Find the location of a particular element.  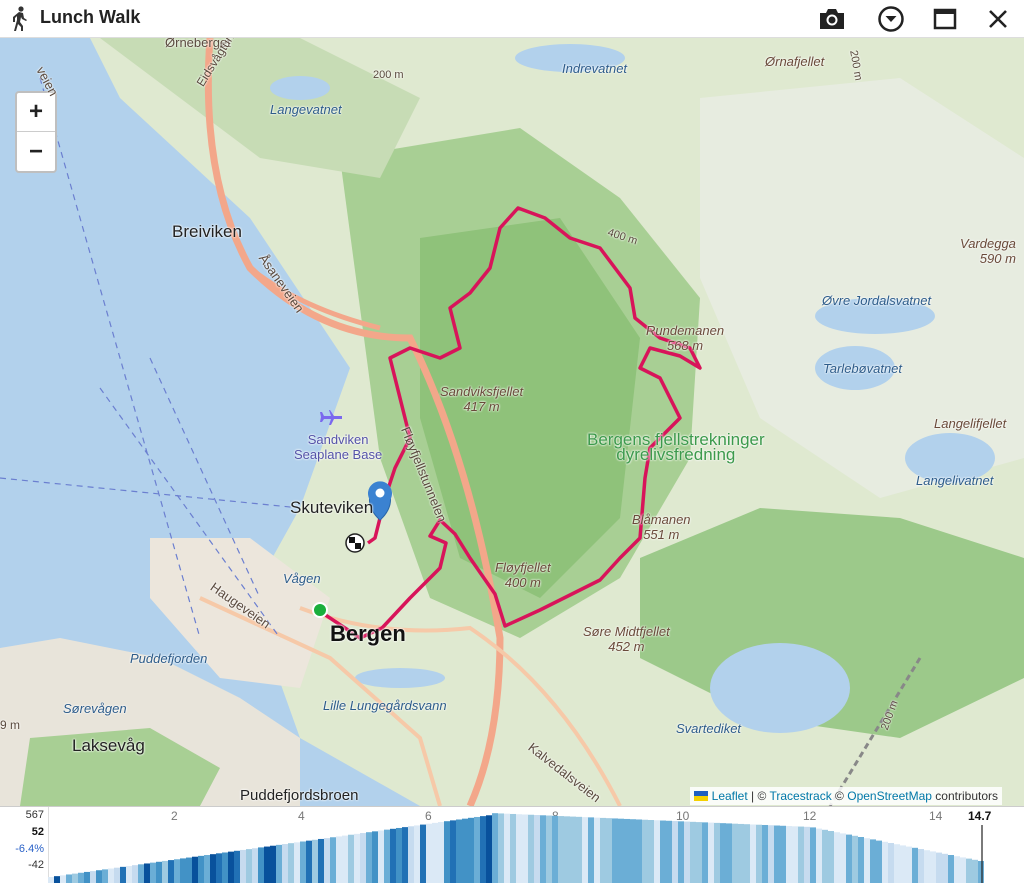

map-label: Puddefjordsbroen is located at coordinates (299, 795).